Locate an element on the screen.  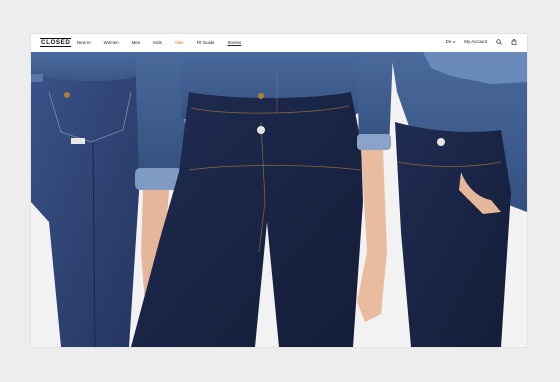
utility-bar: De My Account is located at coordinates (477, 42).